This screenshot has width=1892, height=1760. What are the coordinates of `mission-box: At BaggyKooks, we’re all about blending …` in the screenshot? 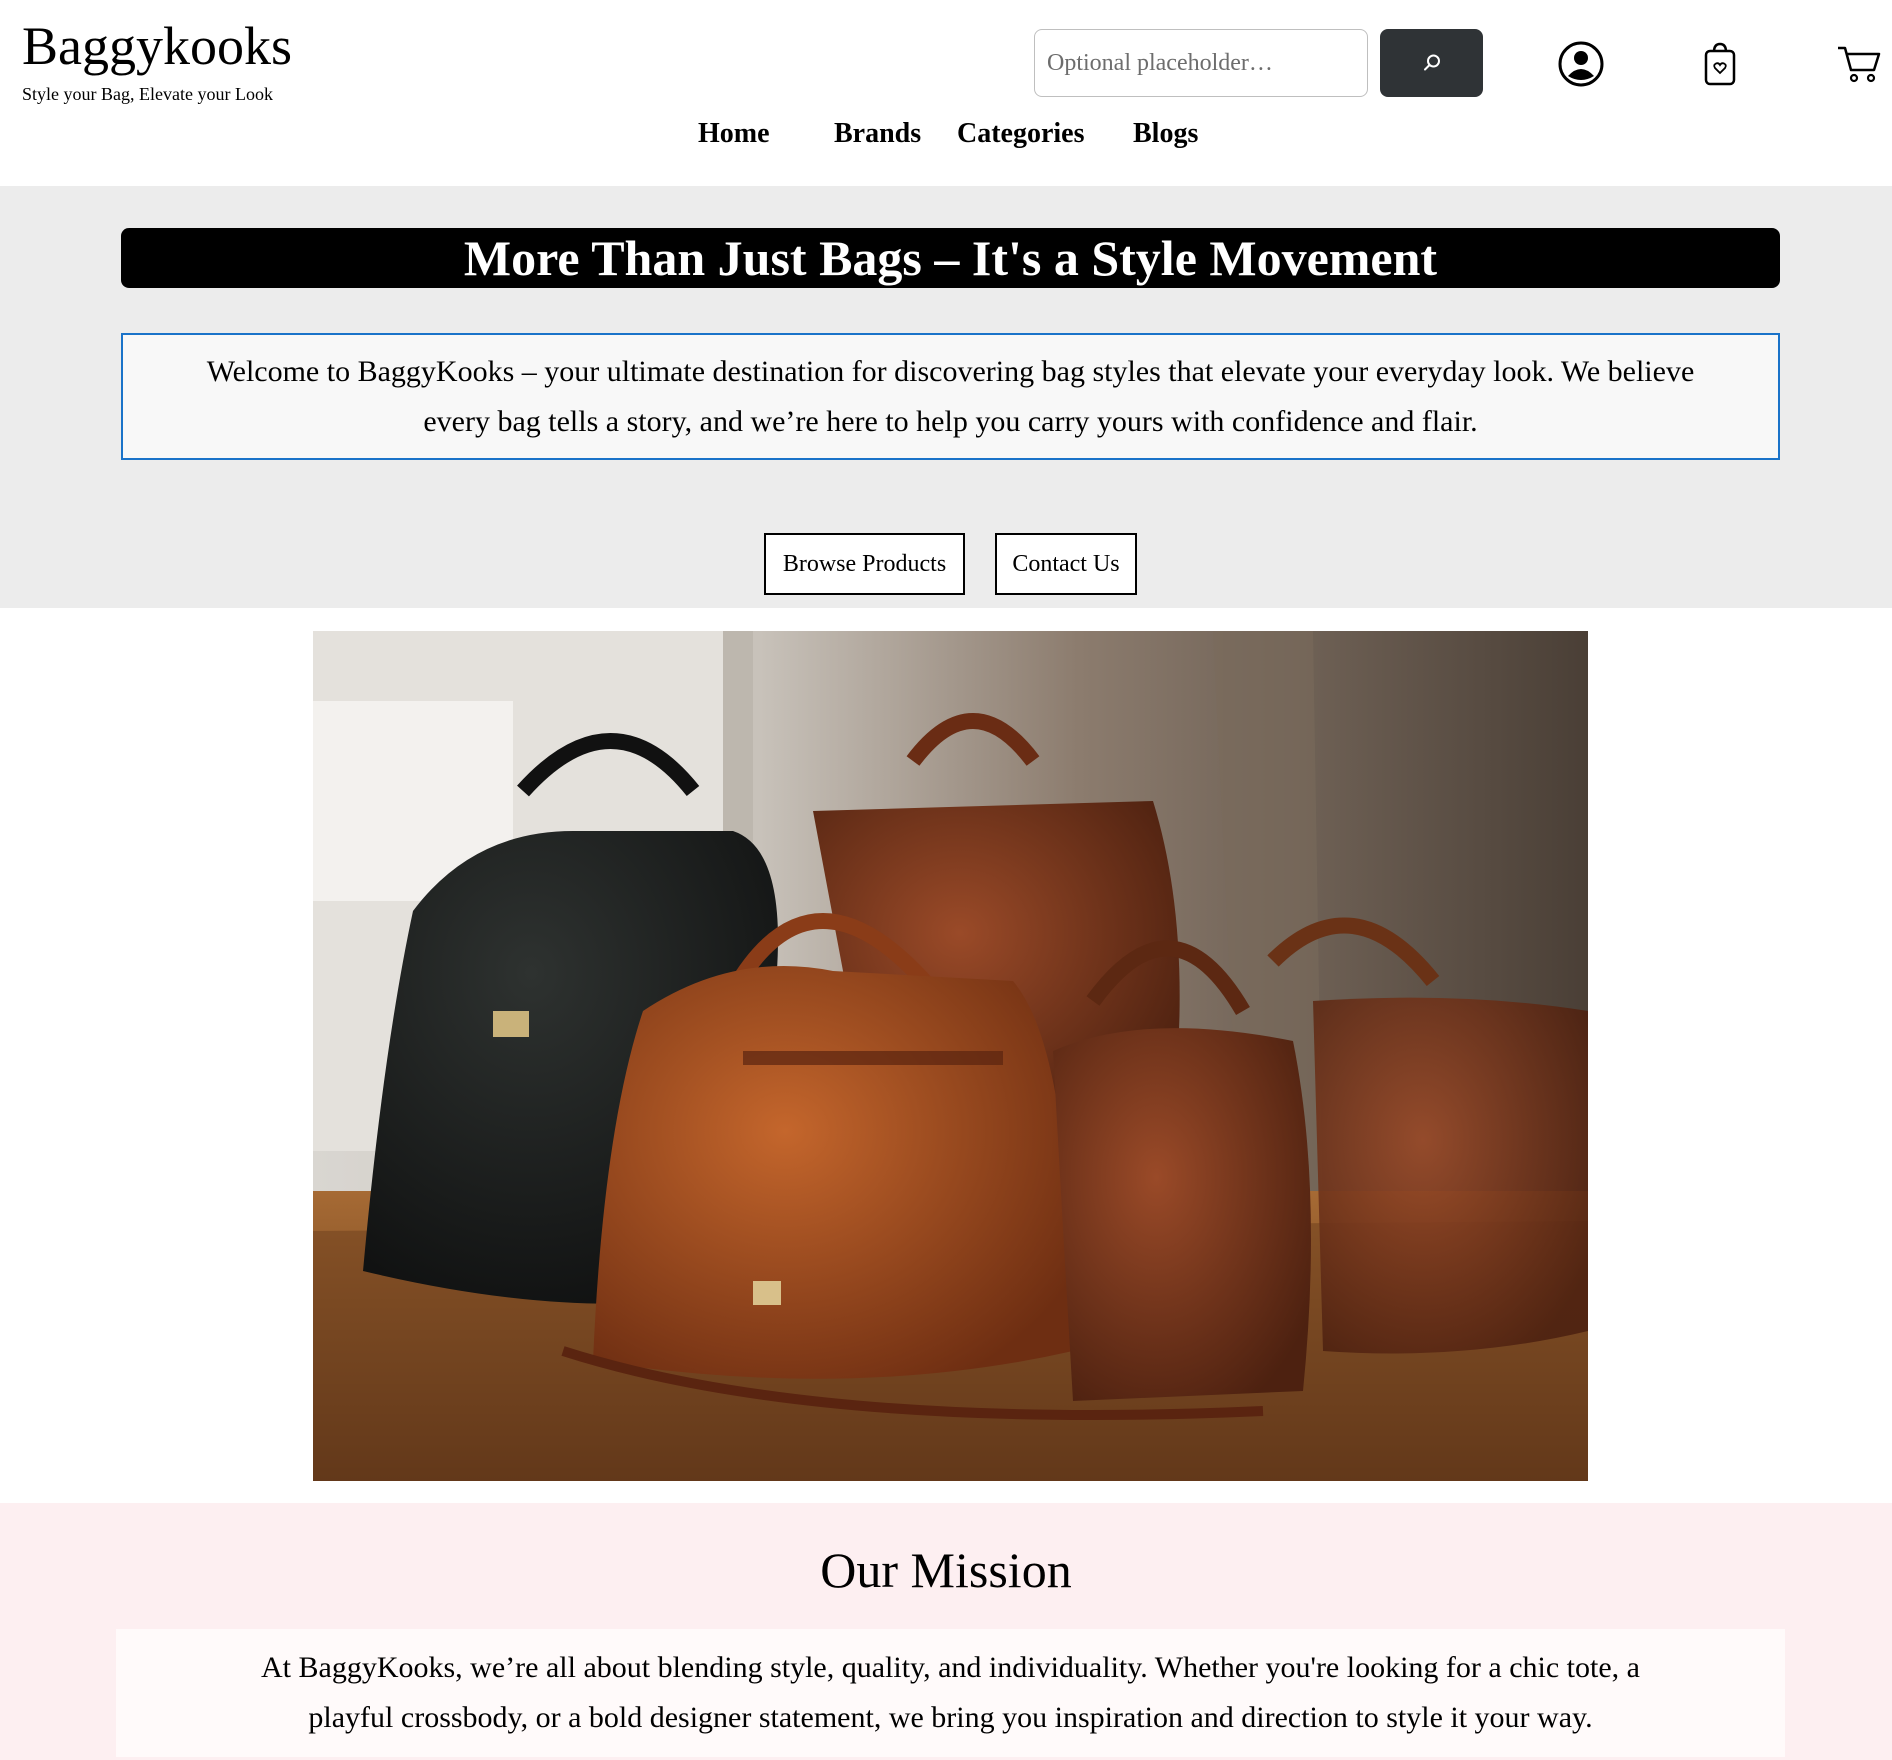 It's located at (950, 1693).